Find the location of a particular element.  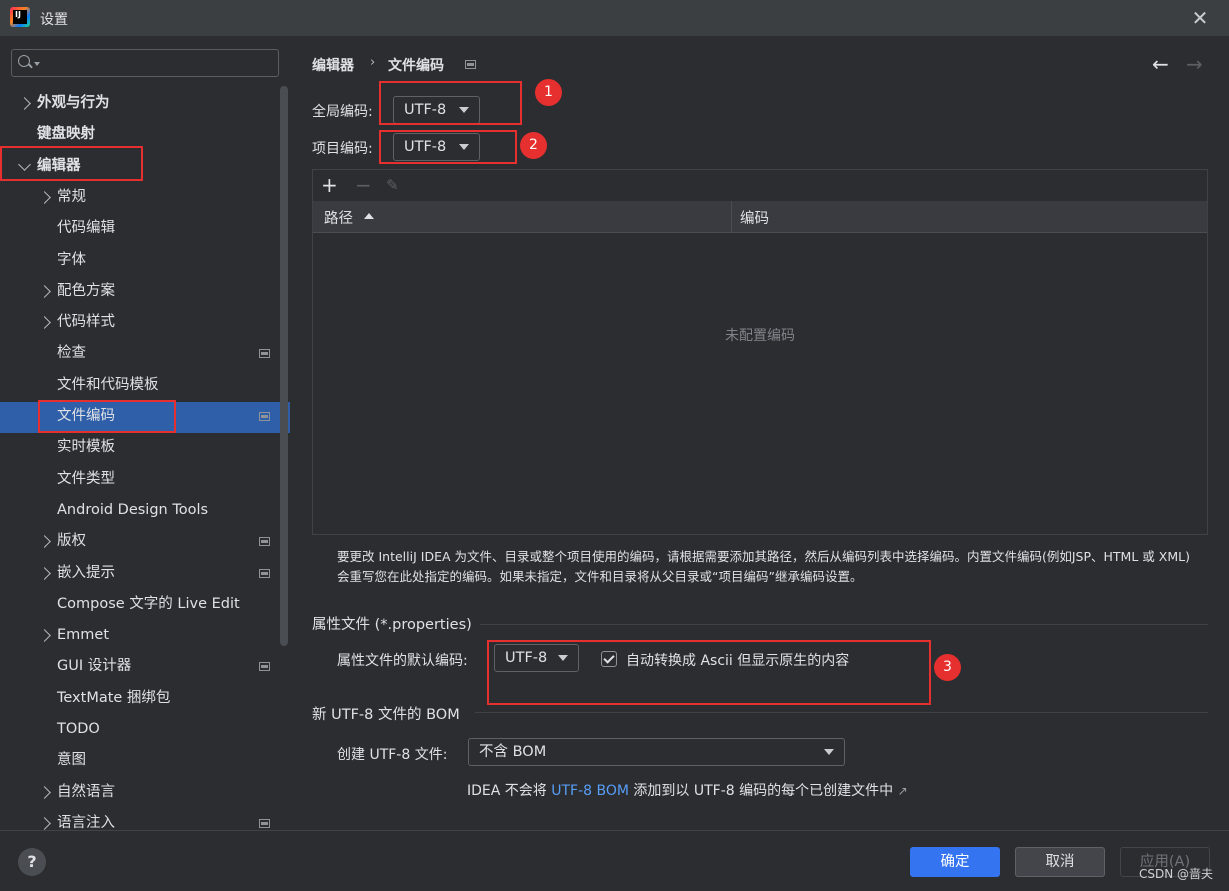

sidebar-item: 配色方案 is located at coordinates (86, 291).